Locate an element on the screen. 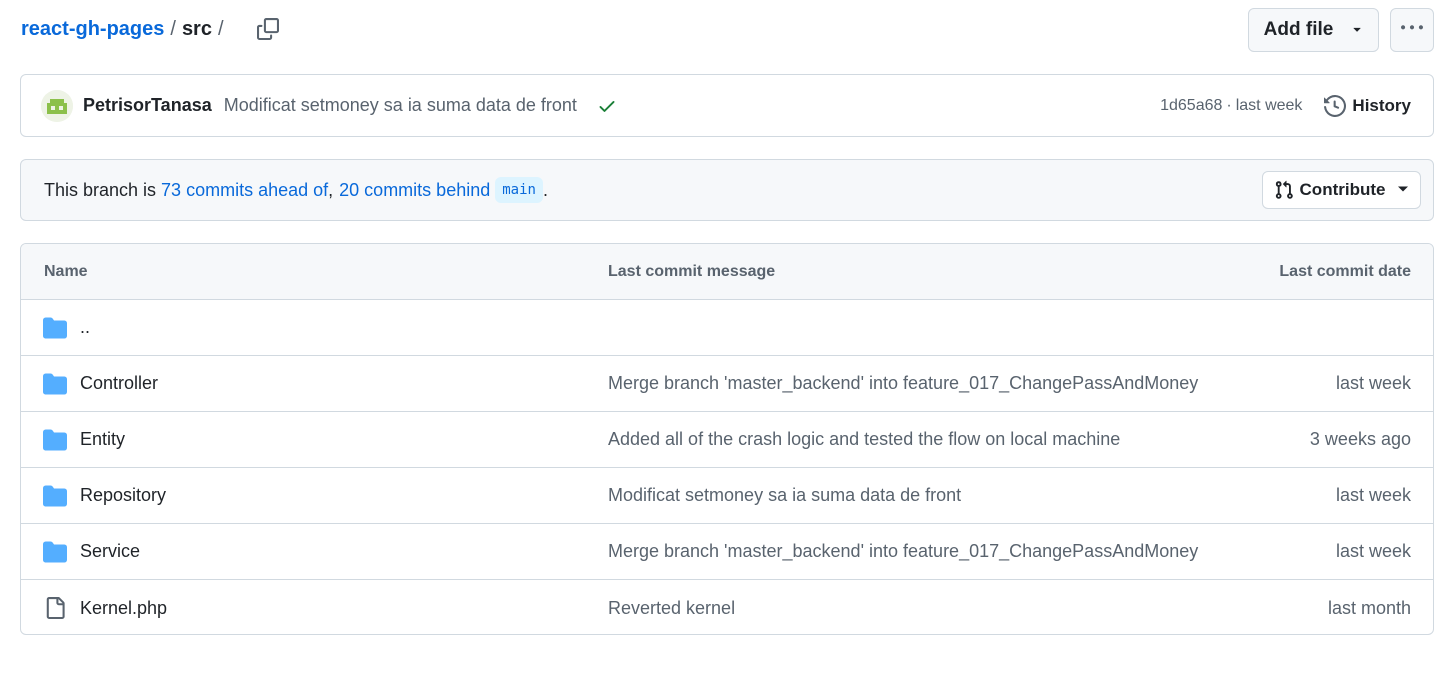 This screenshot has width=1449, height=683. breadcrumb-repo-link: react-gh-pages is located at coordinates (92, 29).